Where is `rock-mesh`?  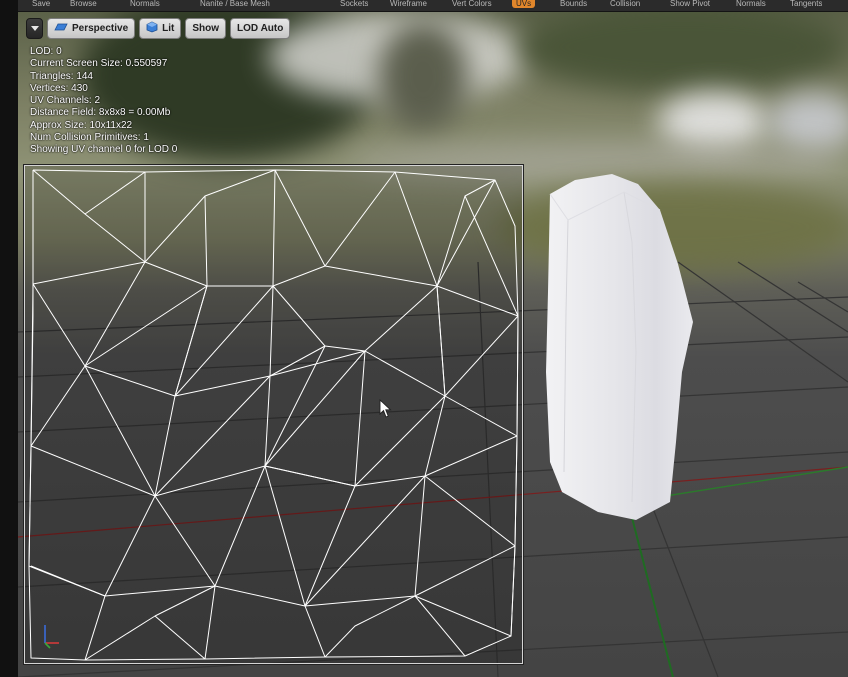 rock-mesh is located at coordinates (620, 349).